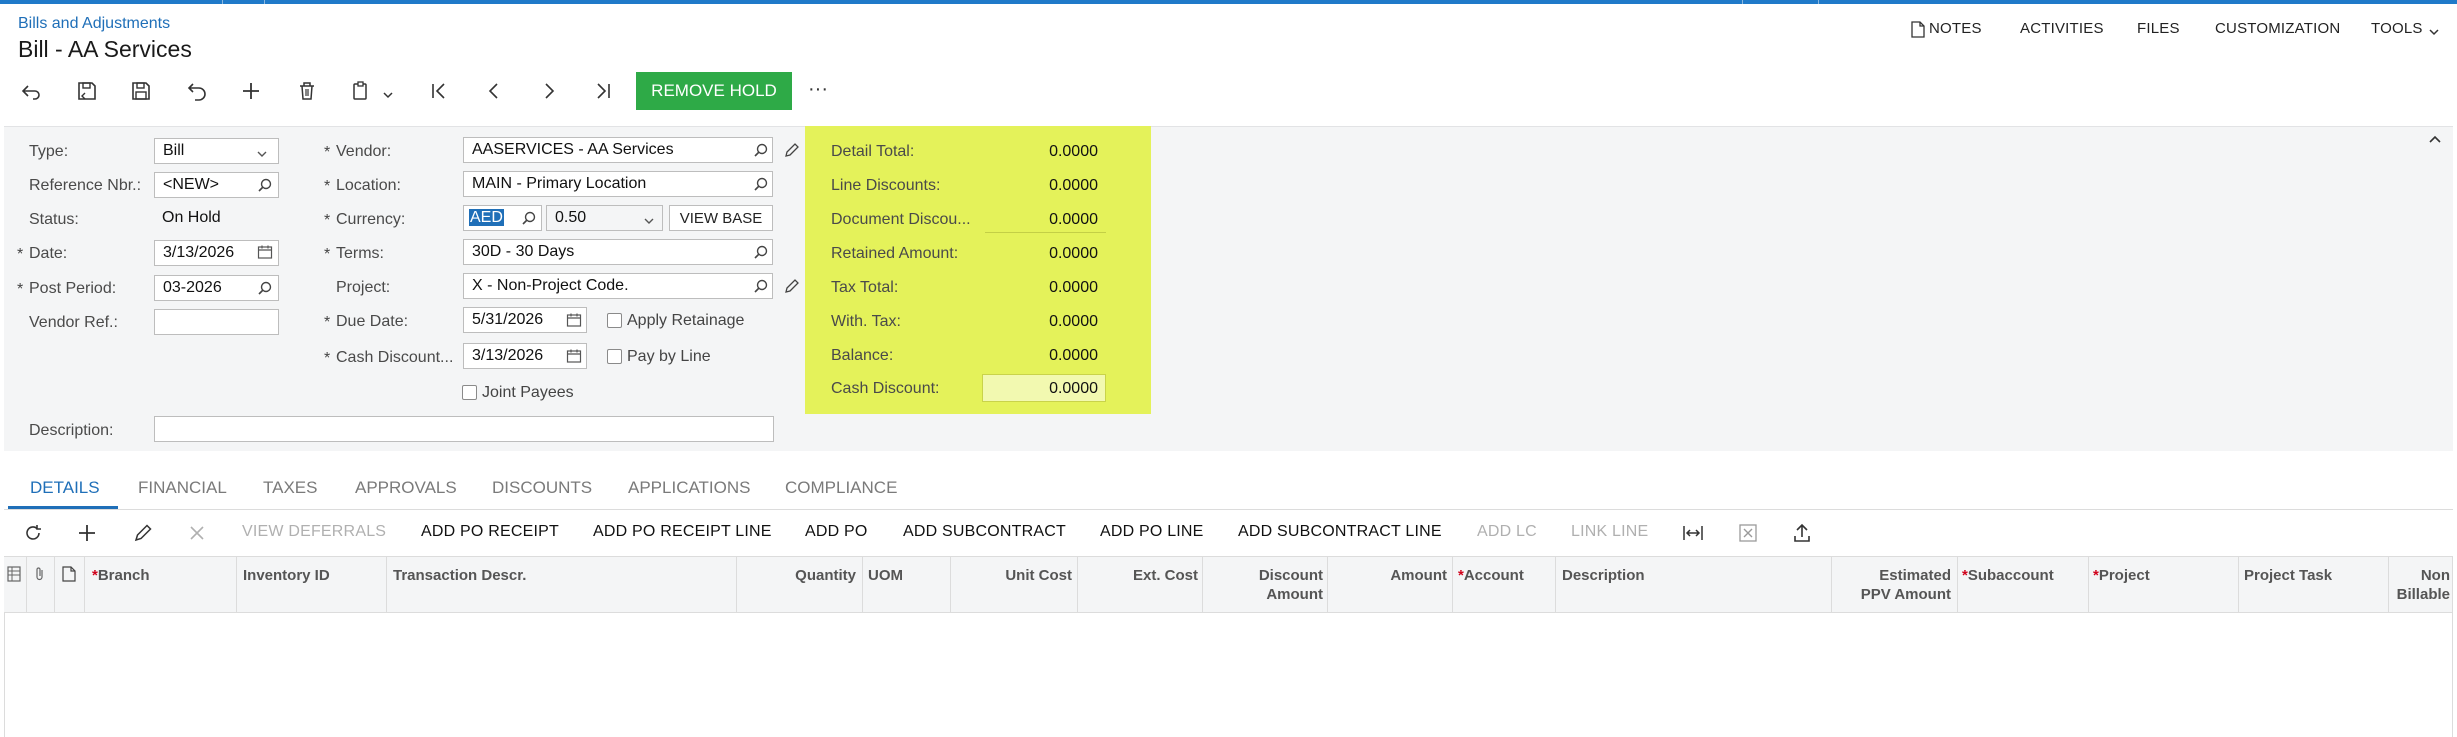 This screenshot has width=2457, height=737. I want to click on column-quantity: Quantity, so click(796, 594).